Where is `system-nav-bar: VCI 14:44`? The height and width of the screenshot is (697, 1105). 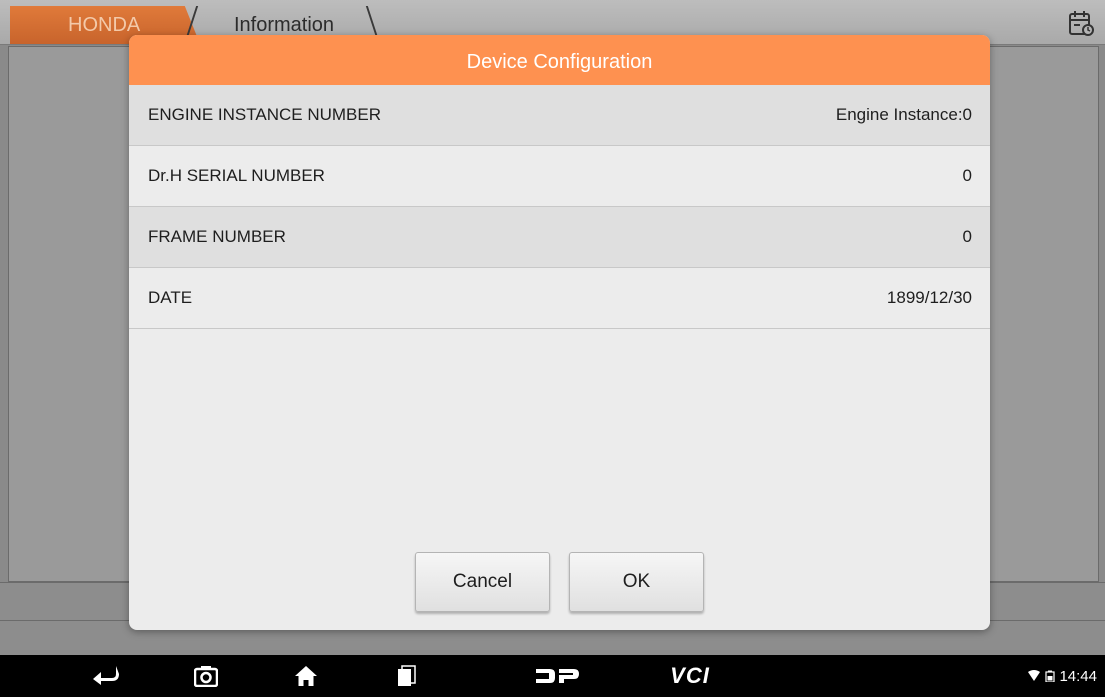 system-nav-bar: VCI 14:44 is located at coordinates (552, 676).